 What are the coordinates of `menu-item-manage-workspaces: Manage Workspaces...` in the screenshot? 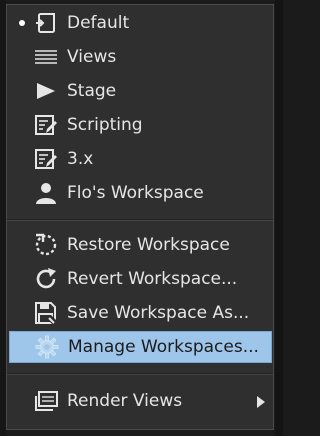 It's located at (140, 347).